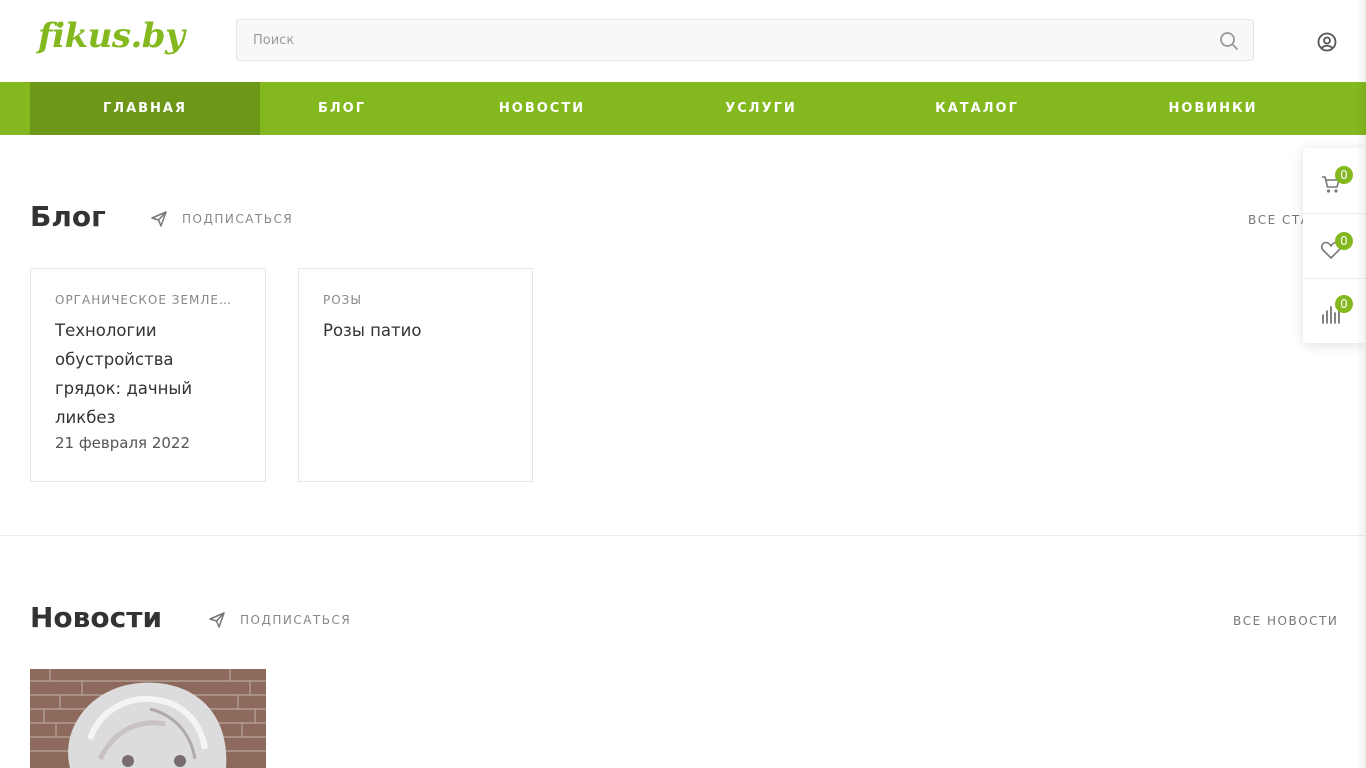 The image size is (1366, 768). What do you see at coordinates (123, 443) in the screenshot?
I see `blog-card-date: 21 февраля 2022` at bounding box center [123, 443].